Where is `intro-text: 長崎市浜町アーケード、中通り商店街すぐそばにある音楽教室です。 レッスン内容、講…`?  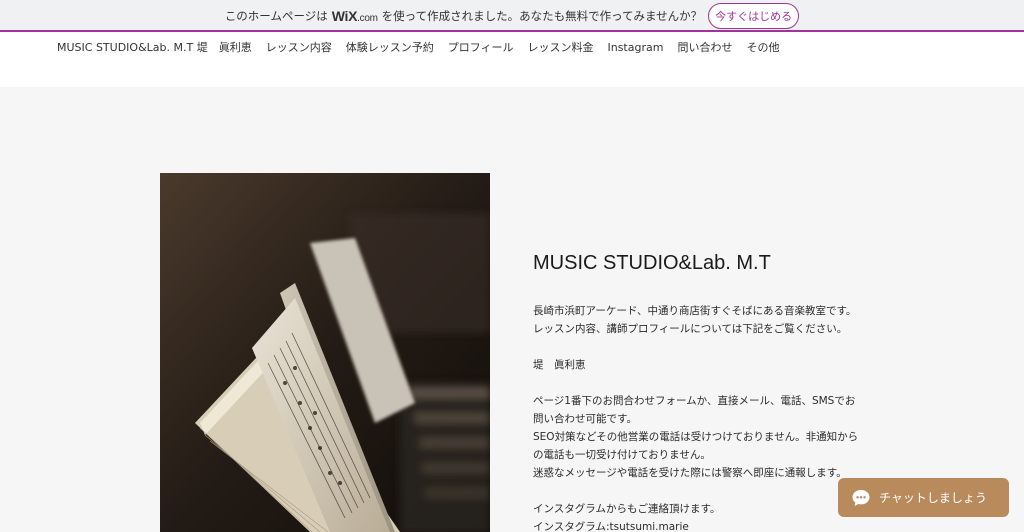
intro-text: 長崎市浜町アーケード、中通り商店街すぐそばにある音楽教室です。 レッスン内容、講… is located at coordinates (698, 417).